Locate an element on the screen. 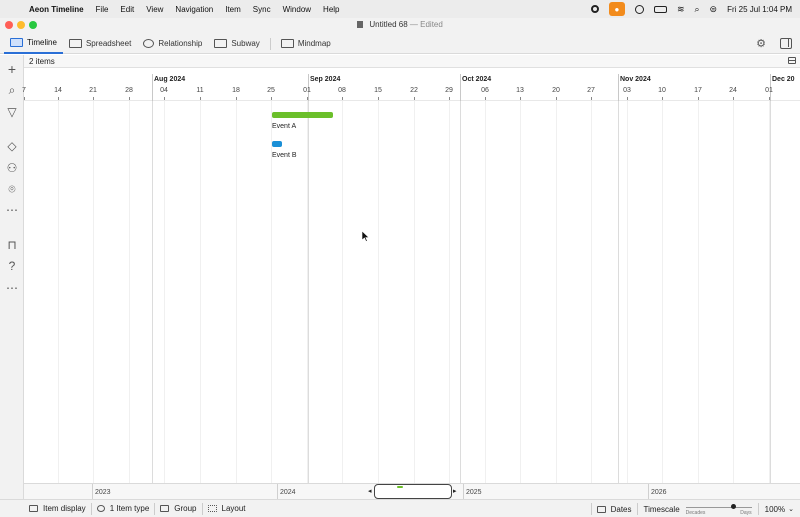 This screenshot has height=517, width=800. menu-view: View is located at coordinates (154, 9).